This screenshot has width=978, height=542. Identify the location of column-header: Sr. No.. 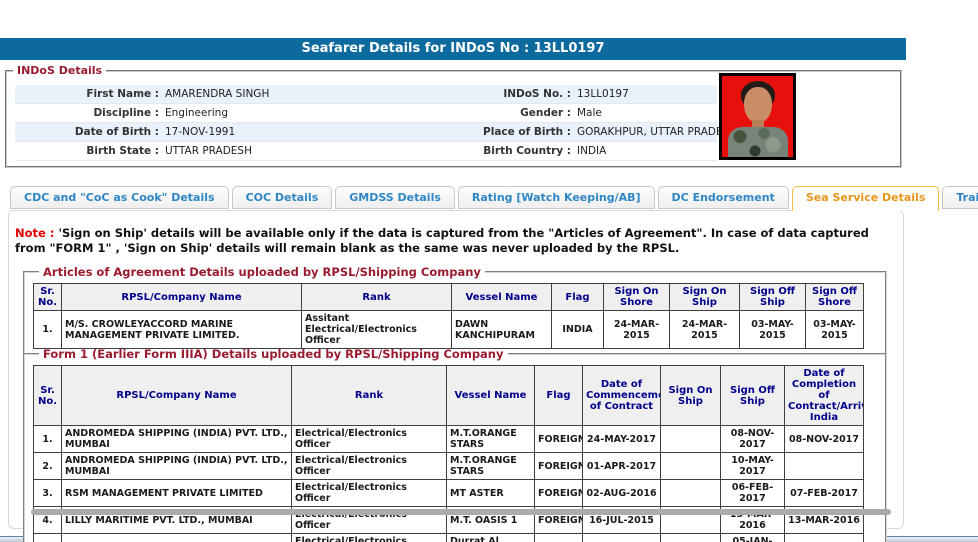
(47, 297).